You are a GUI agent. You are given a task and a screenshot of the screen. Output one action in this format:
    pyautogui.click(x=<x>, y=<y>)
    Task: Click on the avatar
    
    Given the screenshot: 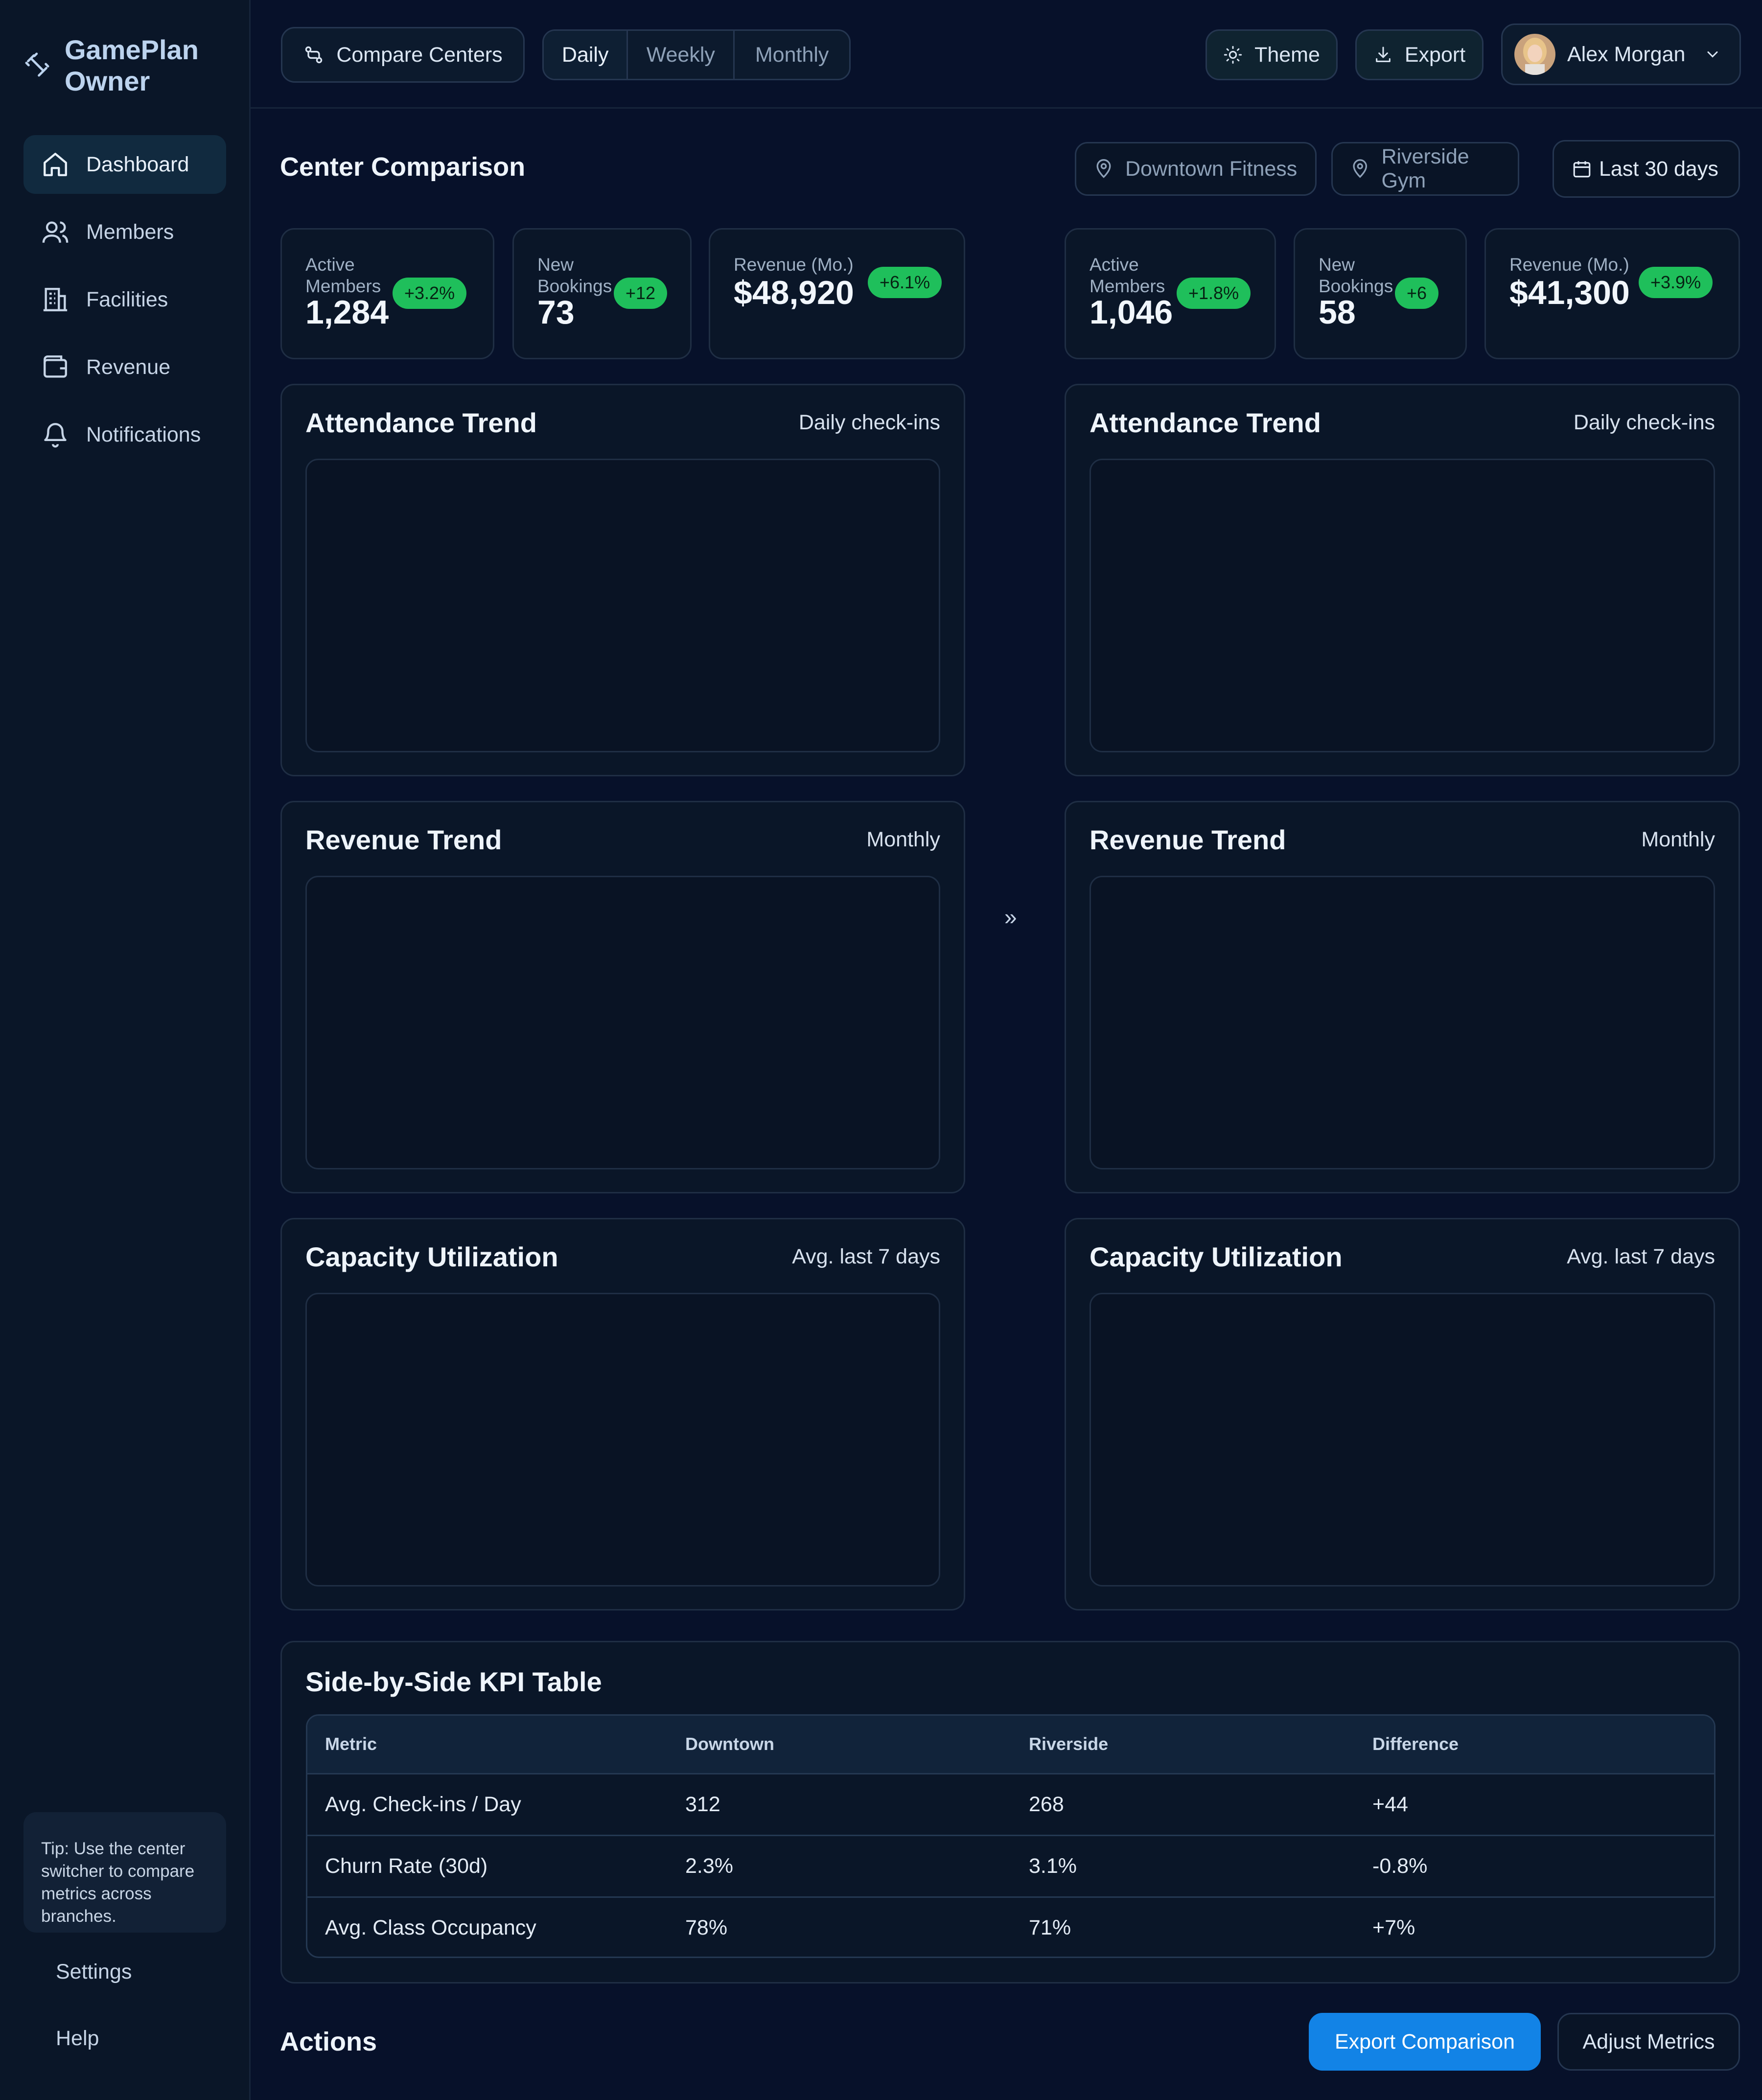 What is the action you would take?
    pyautogui.click(x=1534, y=54)
    